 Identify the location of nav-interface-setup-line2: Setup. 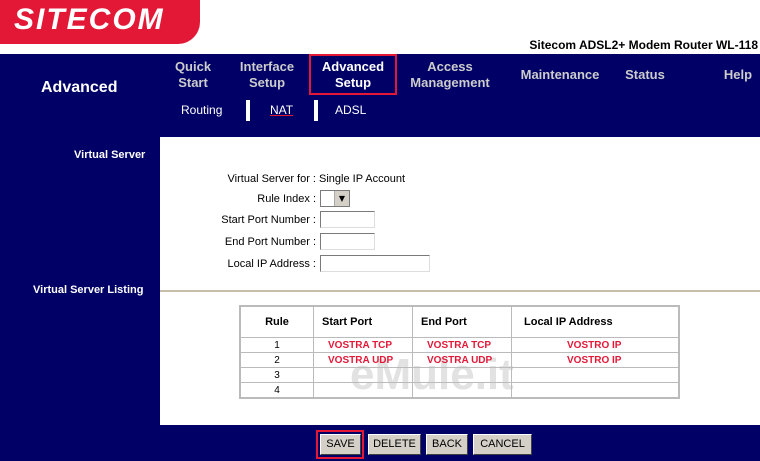
(267, 82).